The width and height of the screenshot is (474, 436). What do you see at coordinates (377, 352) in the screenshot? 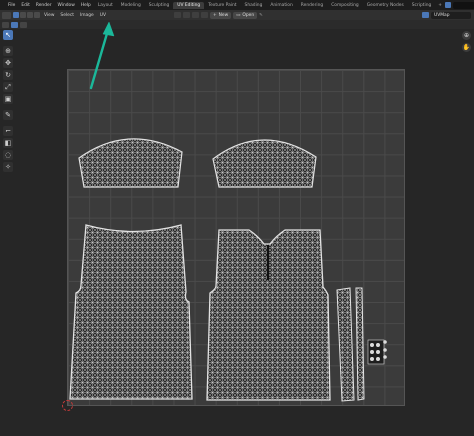
I see `uv-island-button-cluster` at bounding box center [377, 352].